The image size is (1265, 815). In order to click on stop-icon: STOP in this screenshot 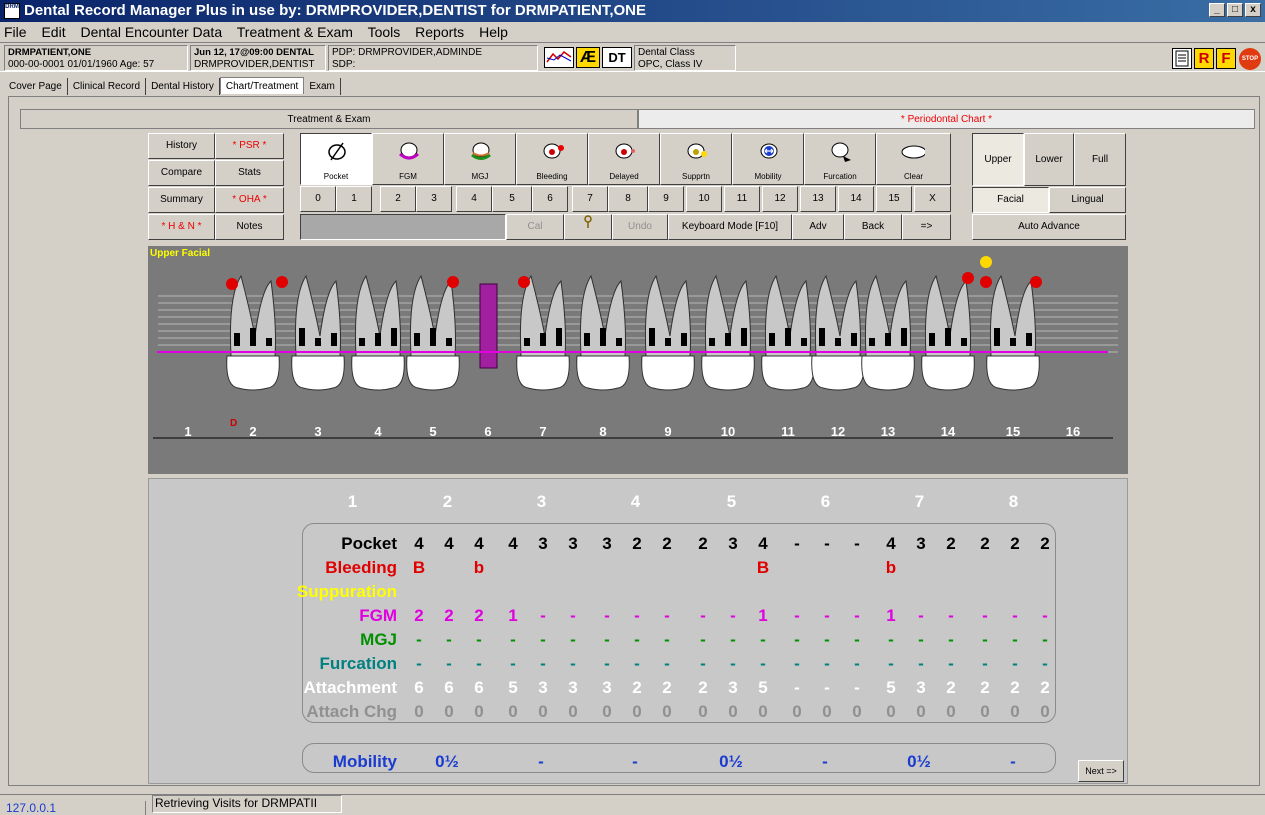, I will do `click(1250, 59)`.